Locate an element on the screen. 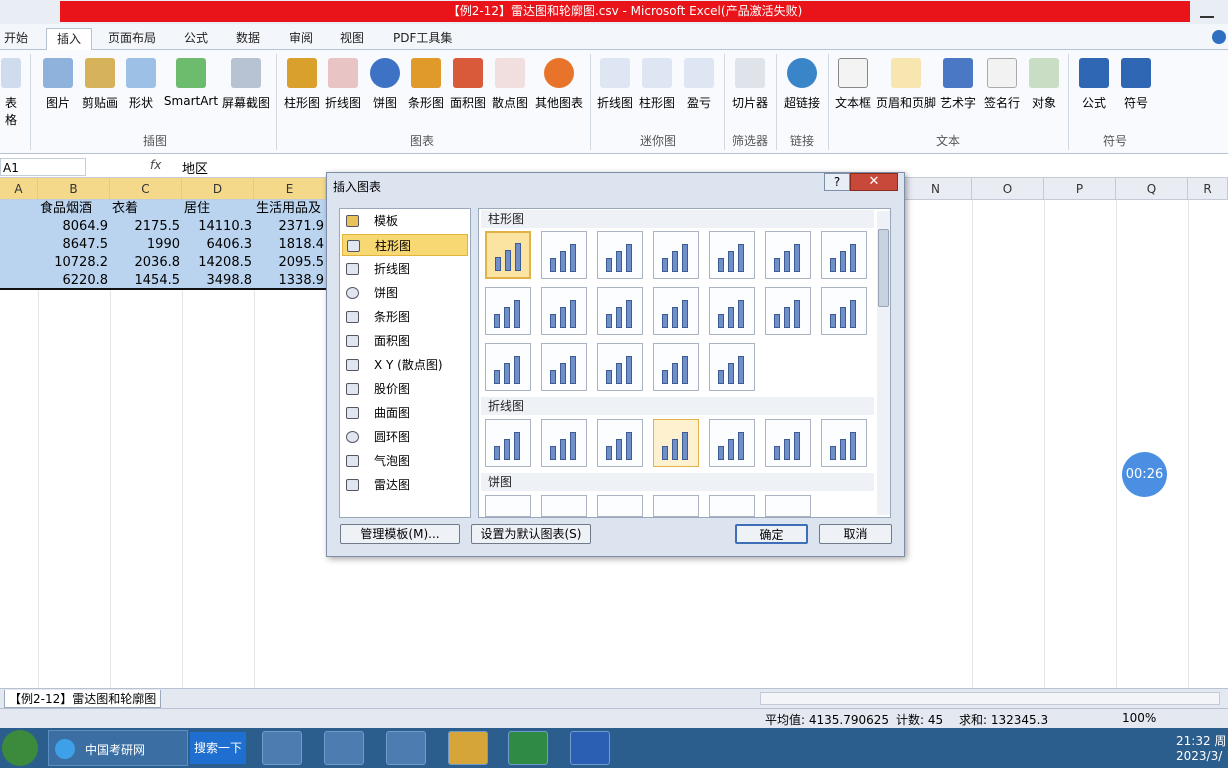  table-cell: 8064.9 is located at coordinates (74, 227).